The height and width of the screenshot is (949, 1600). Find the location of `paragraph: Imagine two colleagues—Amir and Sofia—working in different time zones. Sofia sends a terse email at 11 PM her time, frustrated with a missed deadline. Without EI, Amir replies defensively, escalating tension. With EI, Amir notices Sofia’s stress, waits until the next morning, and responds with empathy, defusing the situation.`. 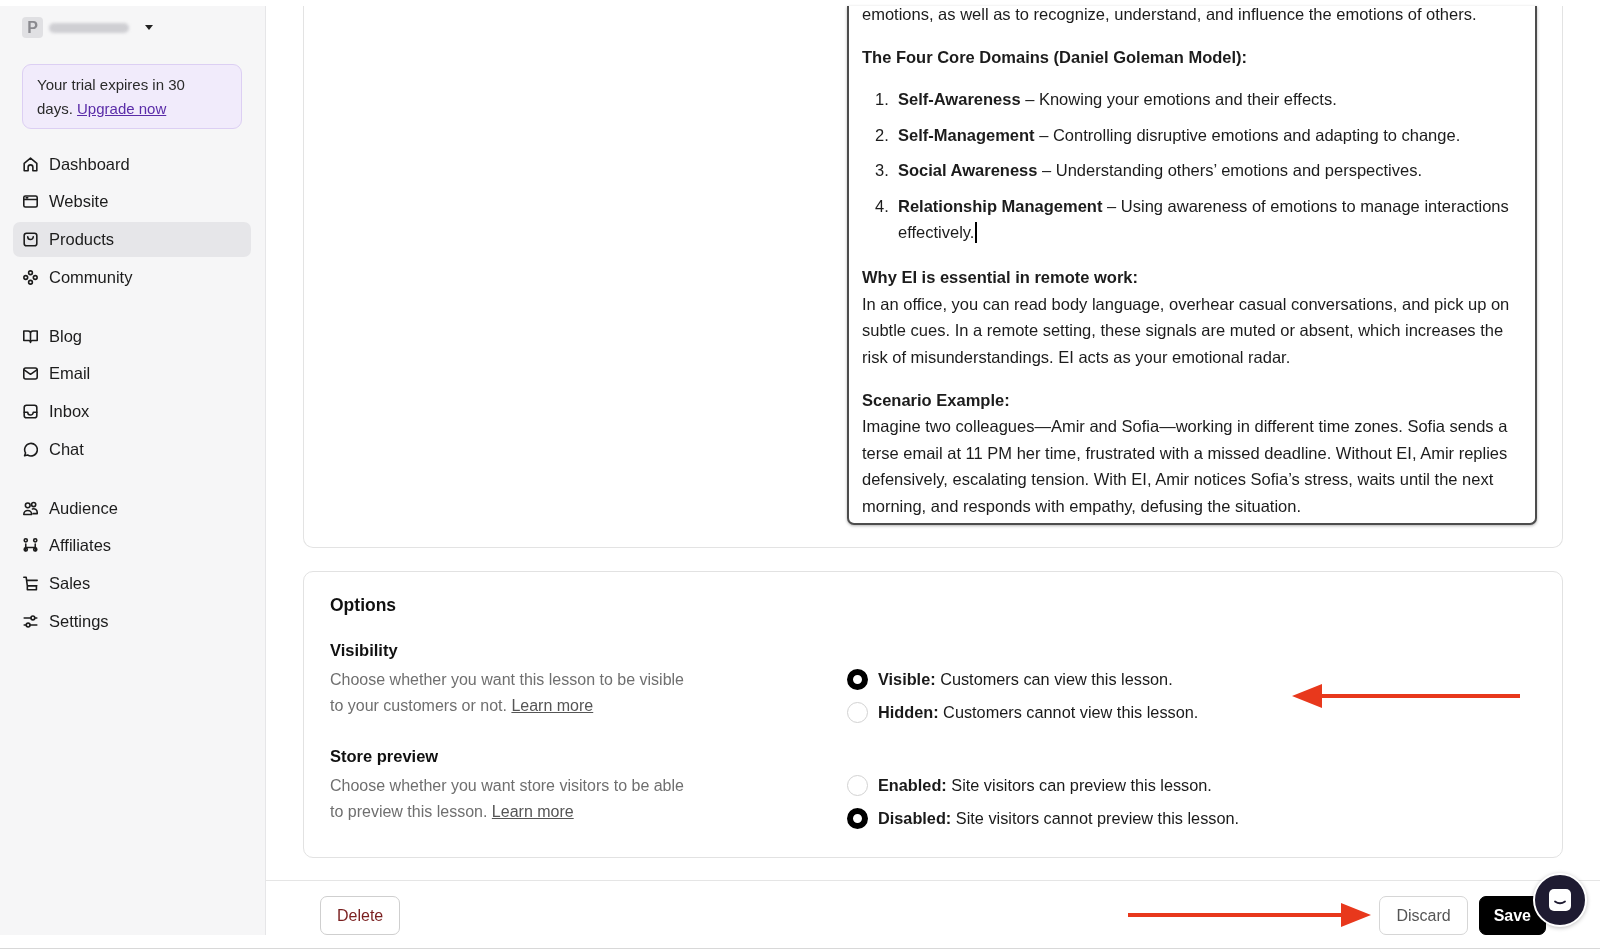

paragraph: Imagine two colleagues—Amir and Sofia—working in different time zones. Sofia sends a terse email at 11 PM her time, frustrated with a missed deadline. Without EI, Amir replies defensively, escalating tension. With EI, Amir notices Sofia’s stress, waits until the next morning, and responds with empathy, defusing the situation. is located at coordinates (1185, 466).